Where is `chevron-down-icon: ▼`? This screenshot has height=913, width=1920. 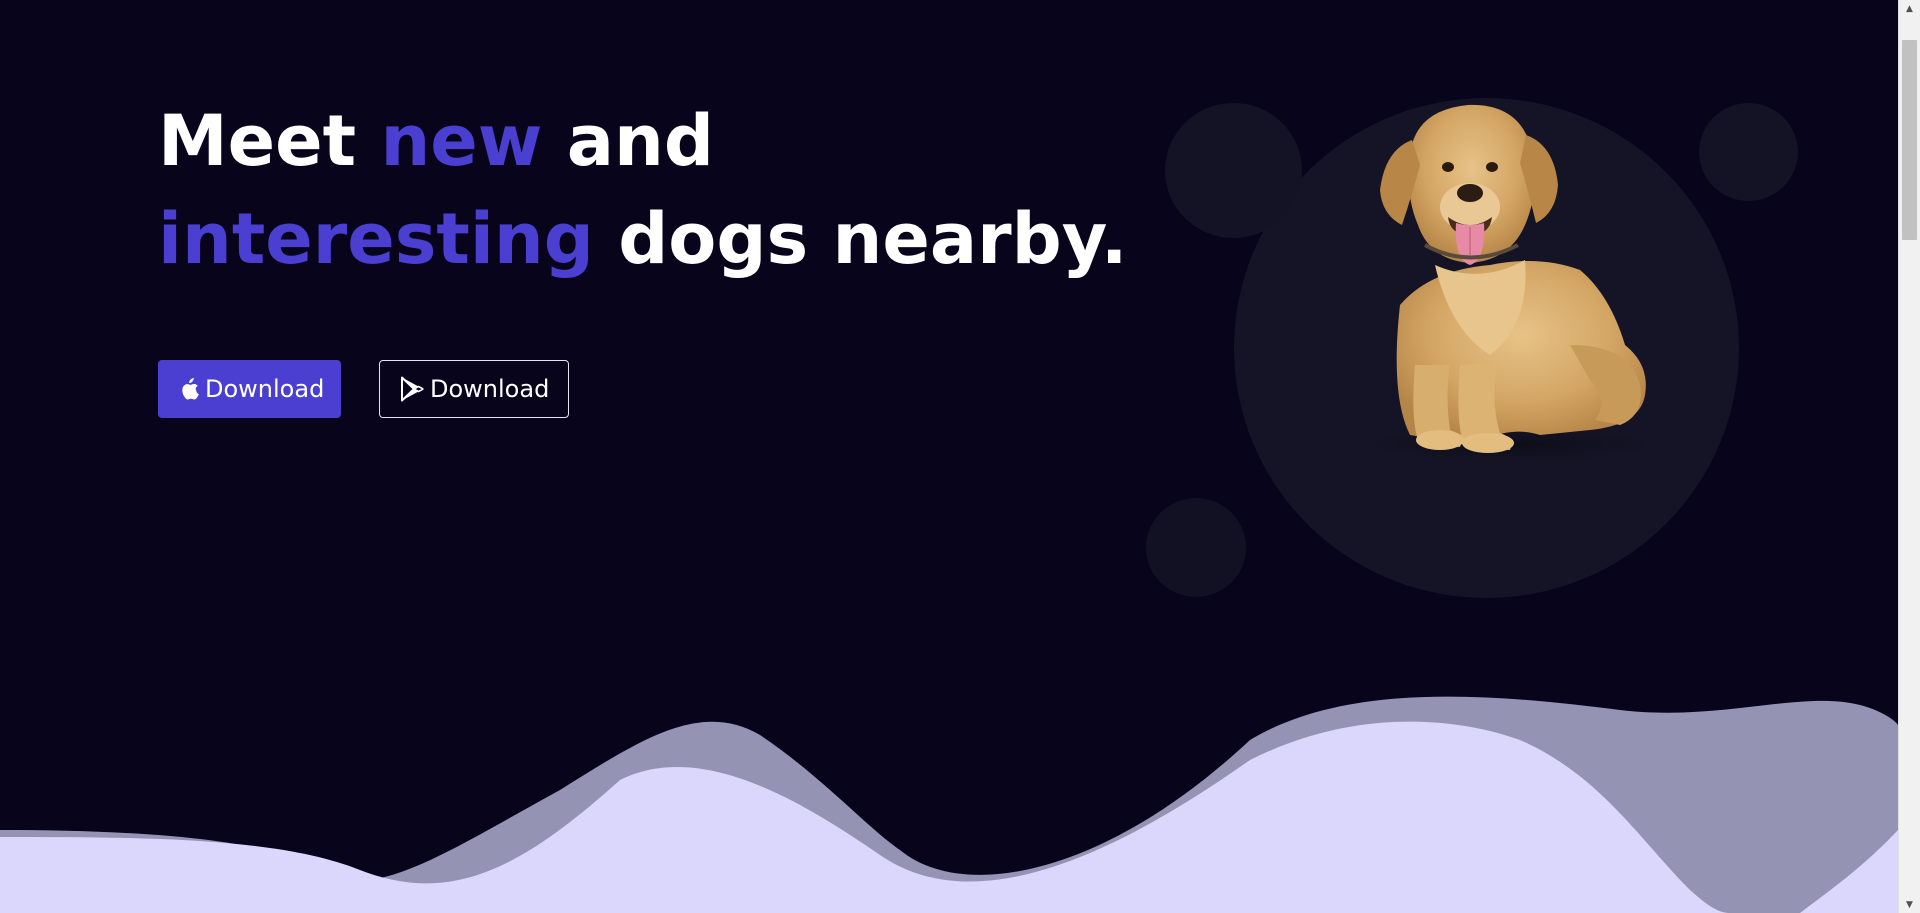 chevron-down-icon: ▼ is located at coordinates (1909, 904).